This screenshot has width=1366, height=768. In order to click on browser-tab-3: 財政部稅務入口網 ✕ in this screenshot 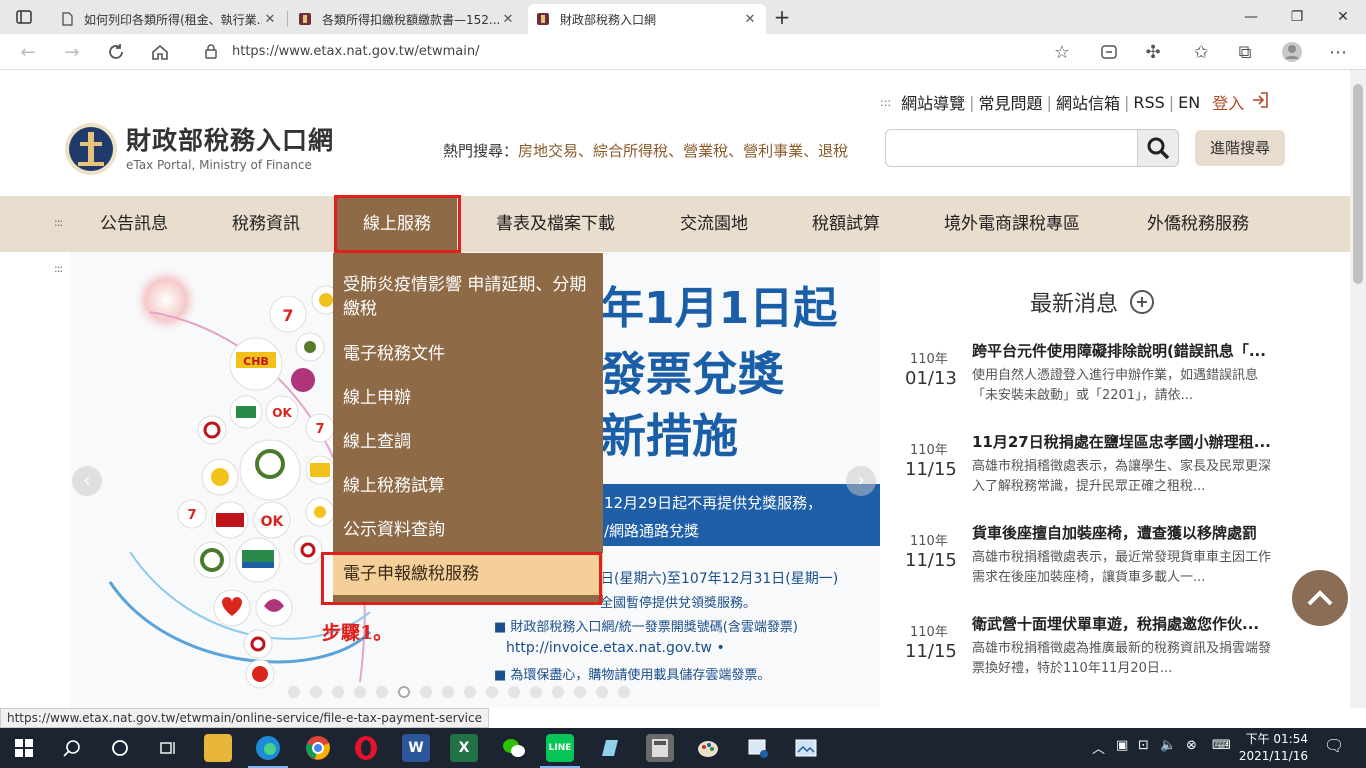, I will do `click(647, 19)`.